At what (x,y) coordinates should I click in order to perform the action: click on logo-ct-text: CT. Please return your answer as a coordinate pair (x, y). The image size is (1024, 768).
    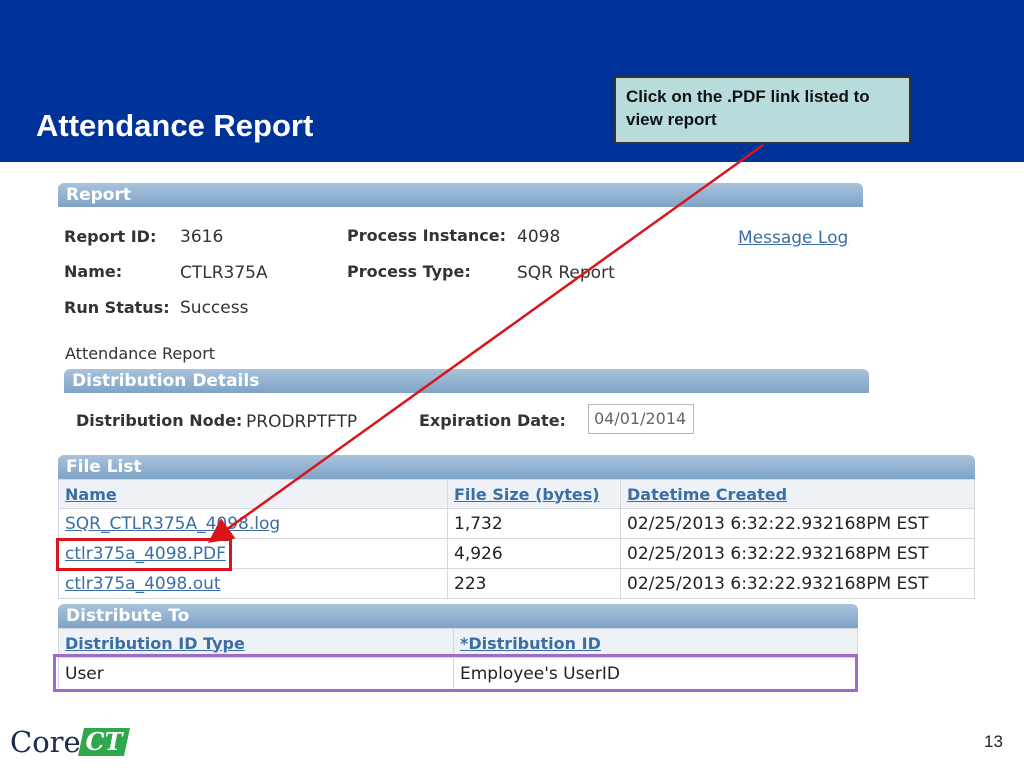
    Looking at the image, I should click on (104, 741).